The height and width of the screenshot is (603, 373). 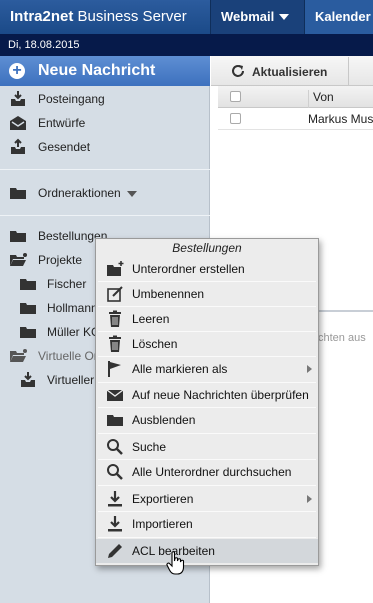 I want to click on sidebar-item-drafts: Entwürfe, so click(x=105, y=123).